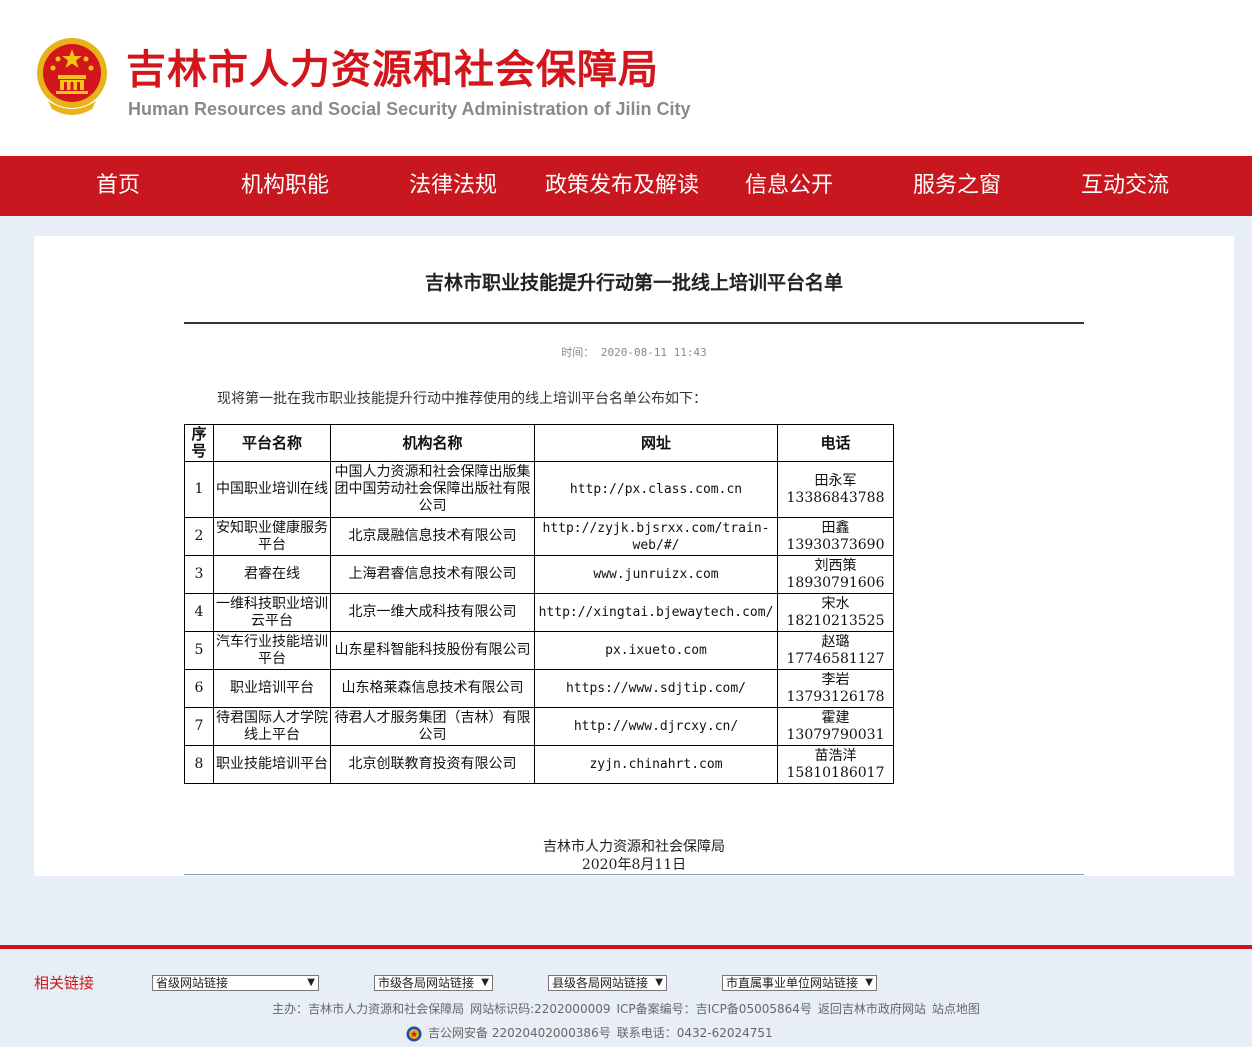 The image size is (1252, 1047). Describe the element at coordinates (432, 764) in the screenshot. I see `cell-org: 北京创联教育投资有限公司` at that location.